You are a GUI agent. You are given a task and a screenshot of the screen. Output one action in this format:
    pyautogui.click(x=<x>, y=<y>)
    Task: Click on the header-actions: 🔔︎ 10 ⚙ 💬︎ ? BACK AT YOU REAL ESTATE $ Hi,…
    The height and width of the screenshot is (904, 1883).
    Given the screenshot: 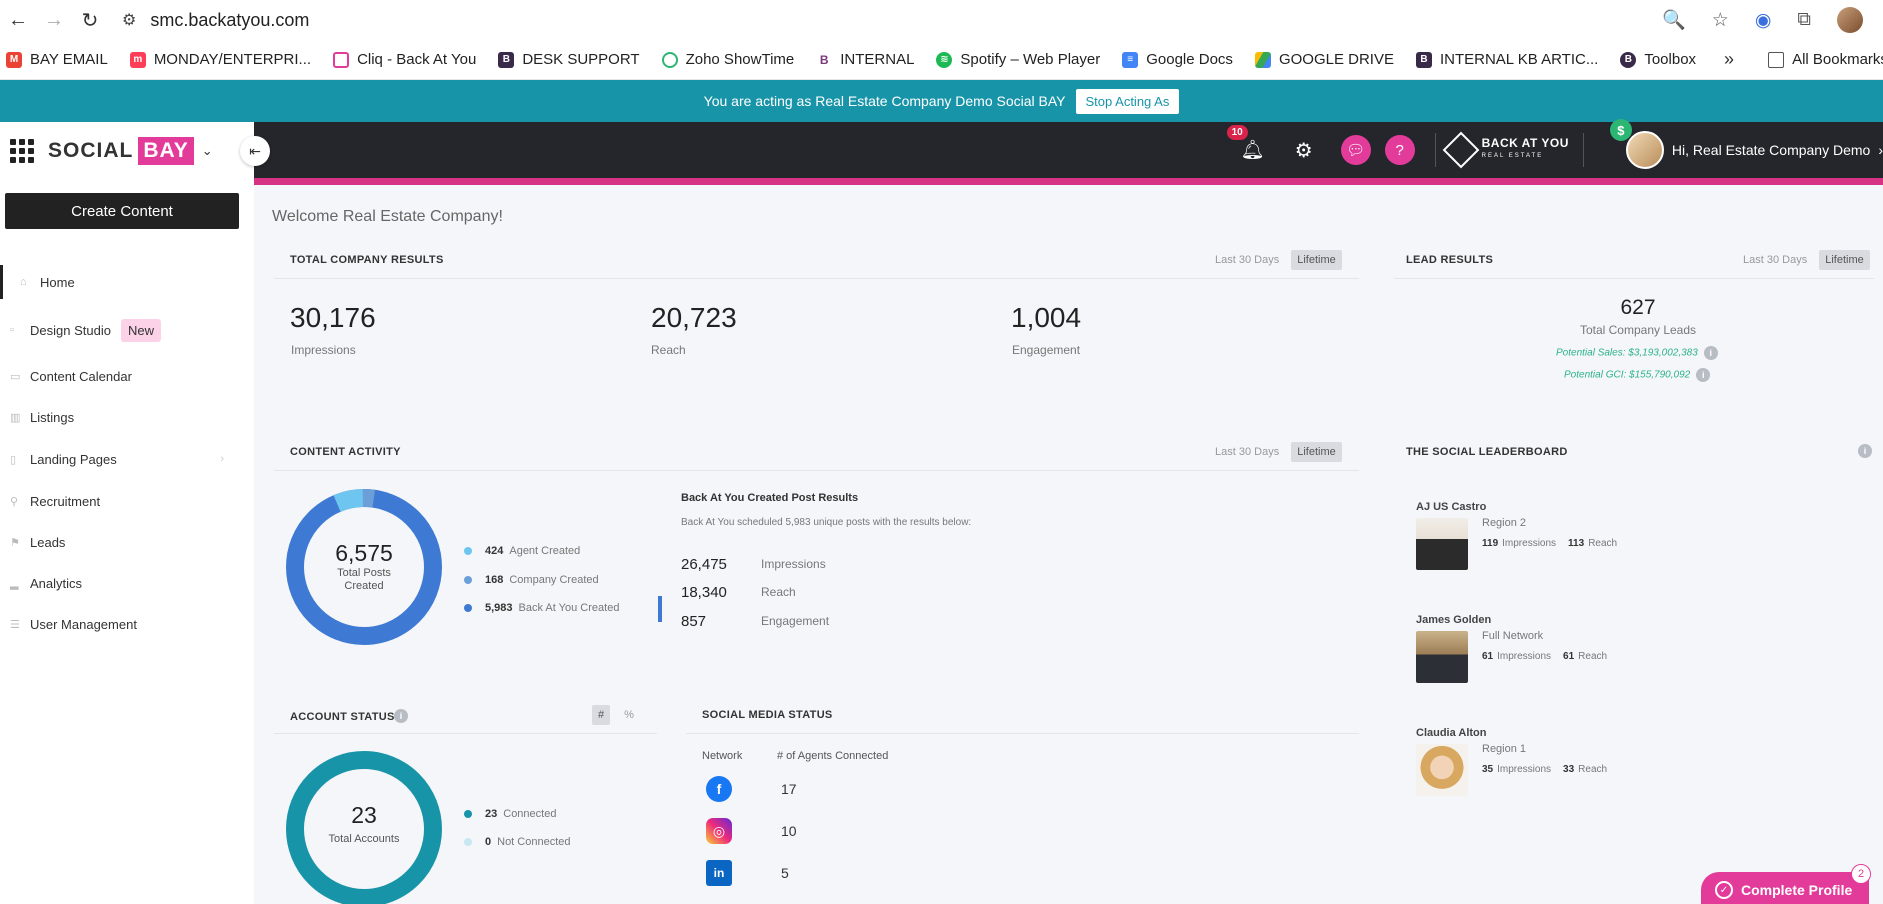 What is the action you would take?
    pyautogui.click(x=1554, y=148)
    